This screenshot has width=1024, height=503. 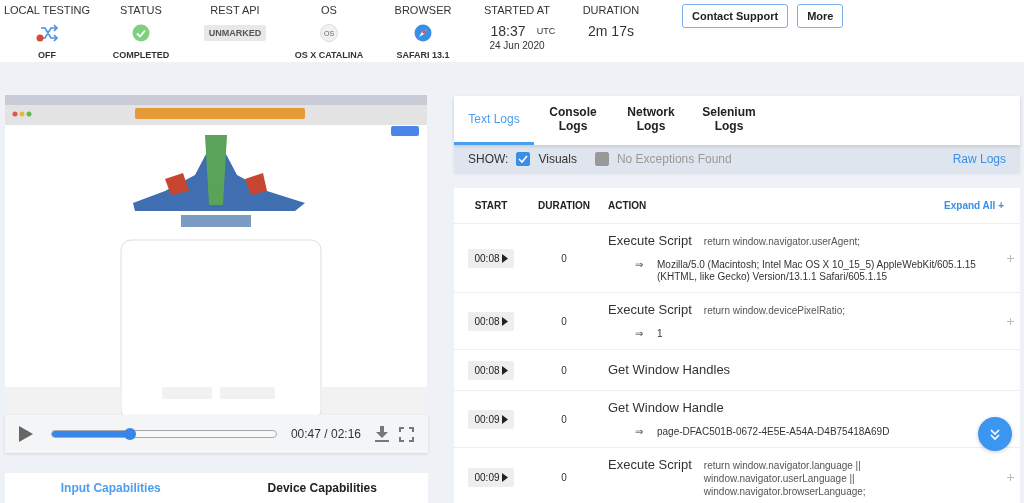 I want to click on info-label: DURATION, so click(x=611, y=11).